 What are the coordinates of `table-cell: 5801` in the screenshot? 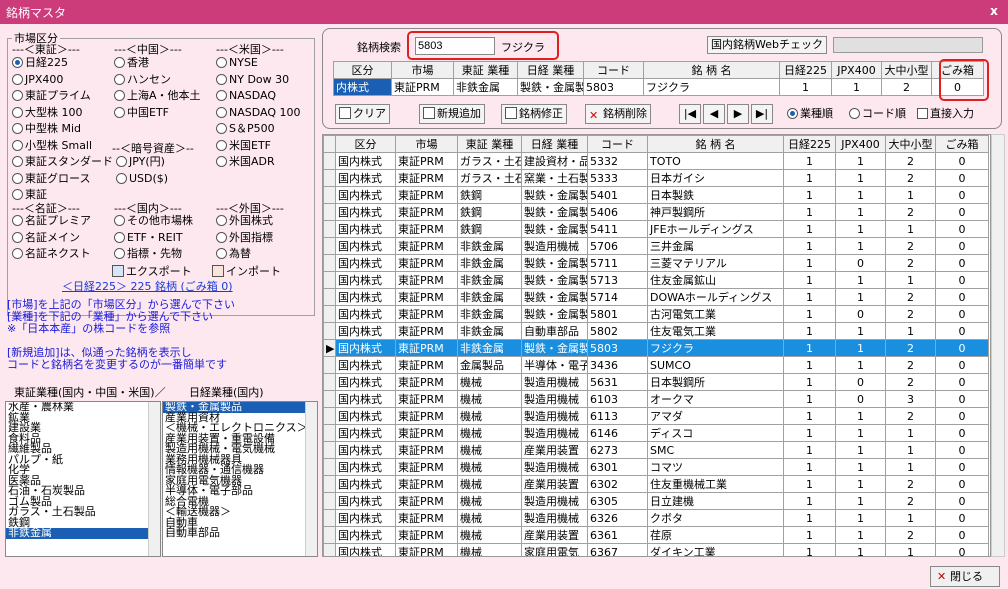 It's located at (617, 314).